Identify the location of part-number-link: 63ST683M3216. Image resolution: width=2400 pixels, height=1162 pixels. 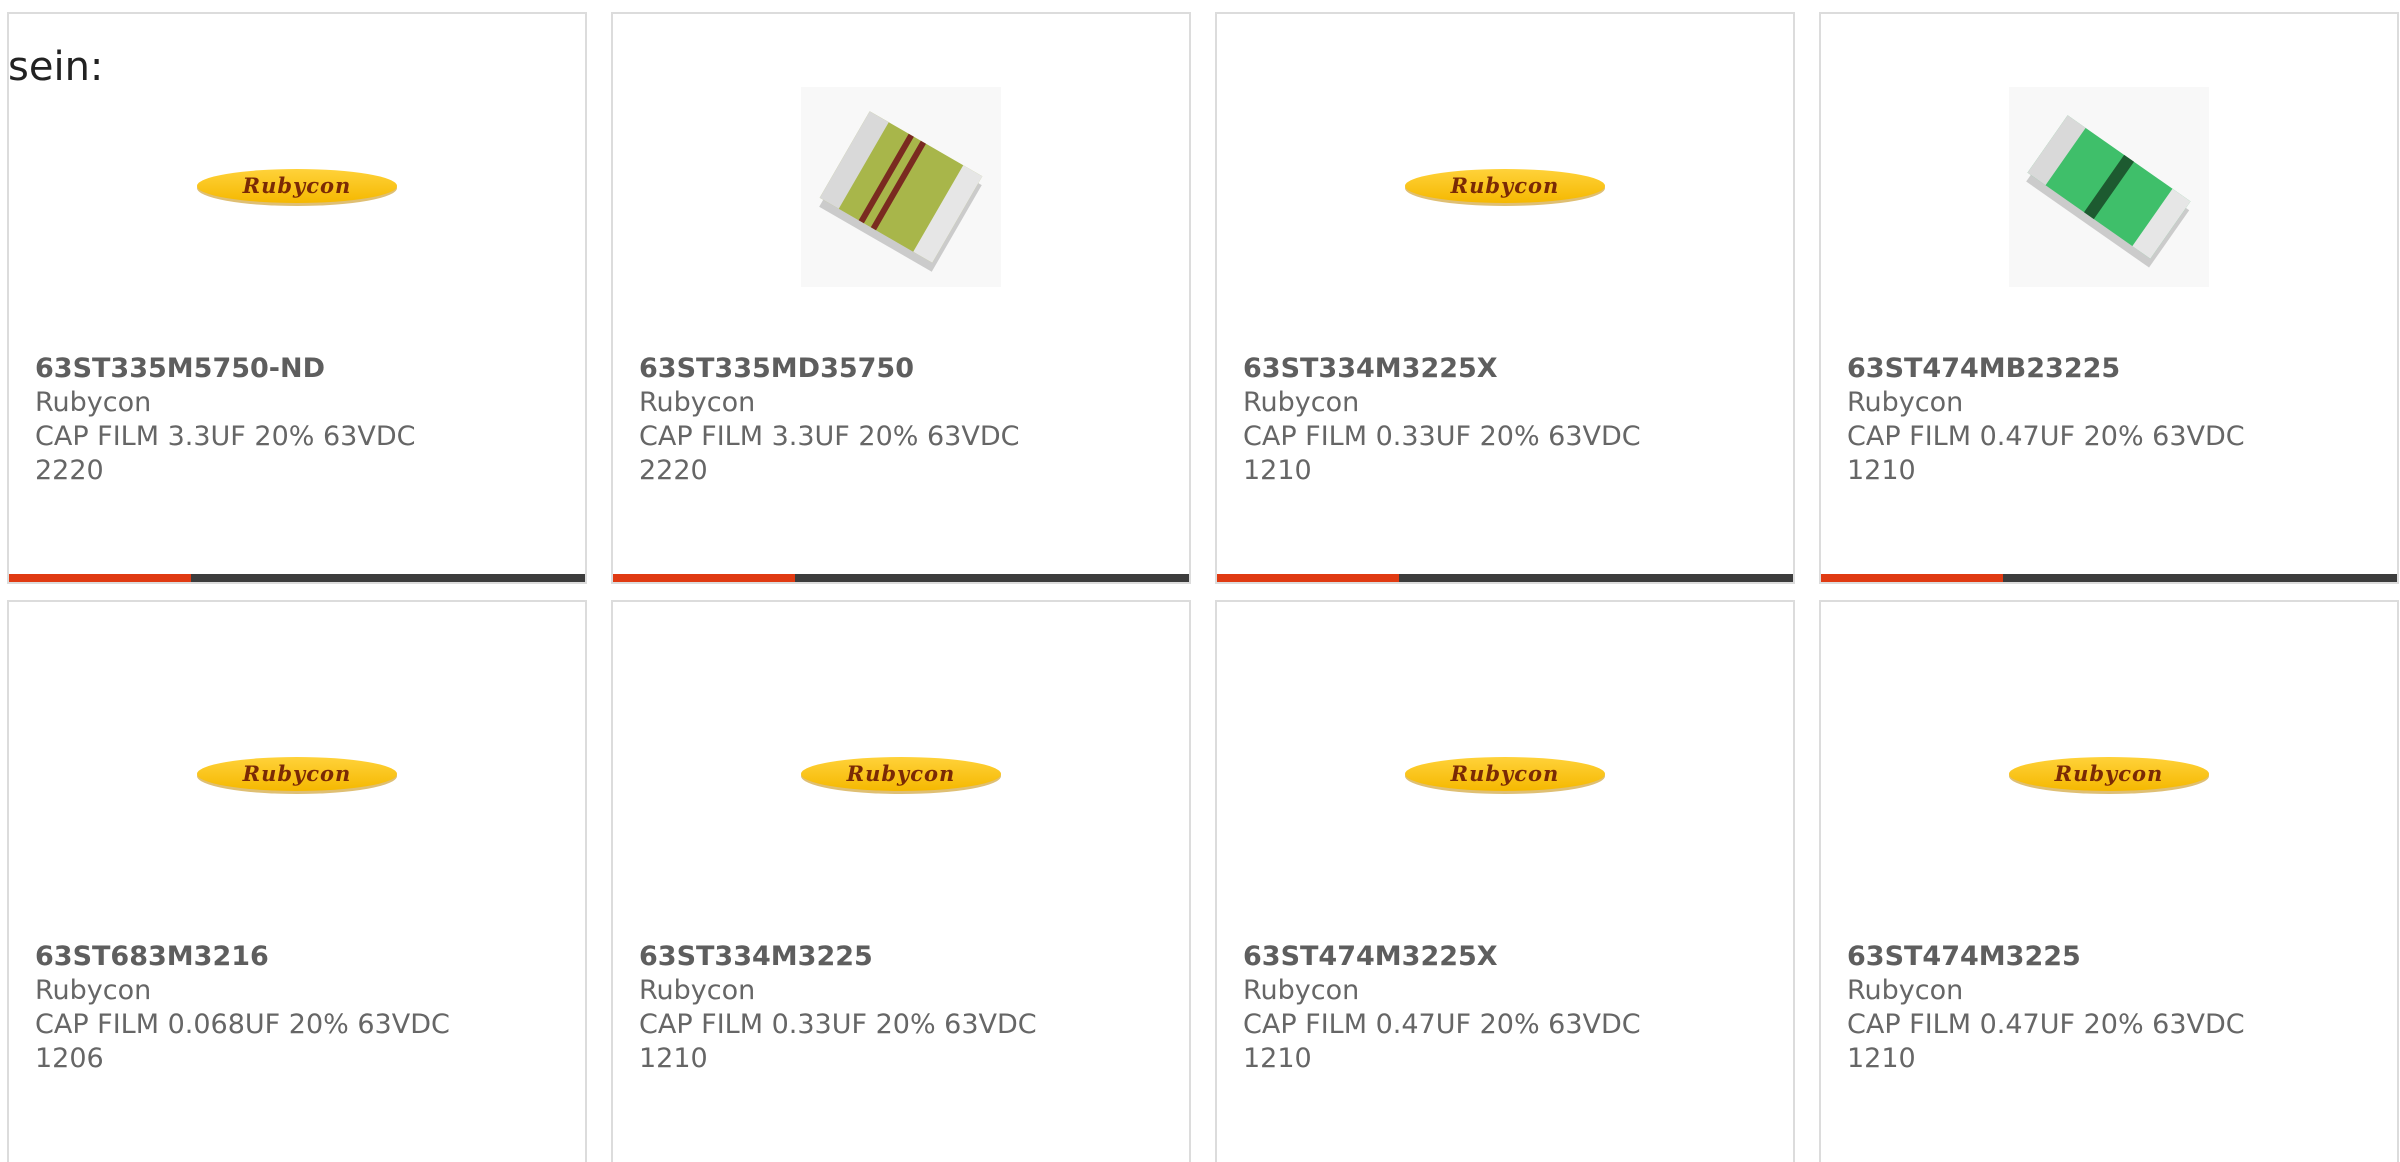
(300, 957).